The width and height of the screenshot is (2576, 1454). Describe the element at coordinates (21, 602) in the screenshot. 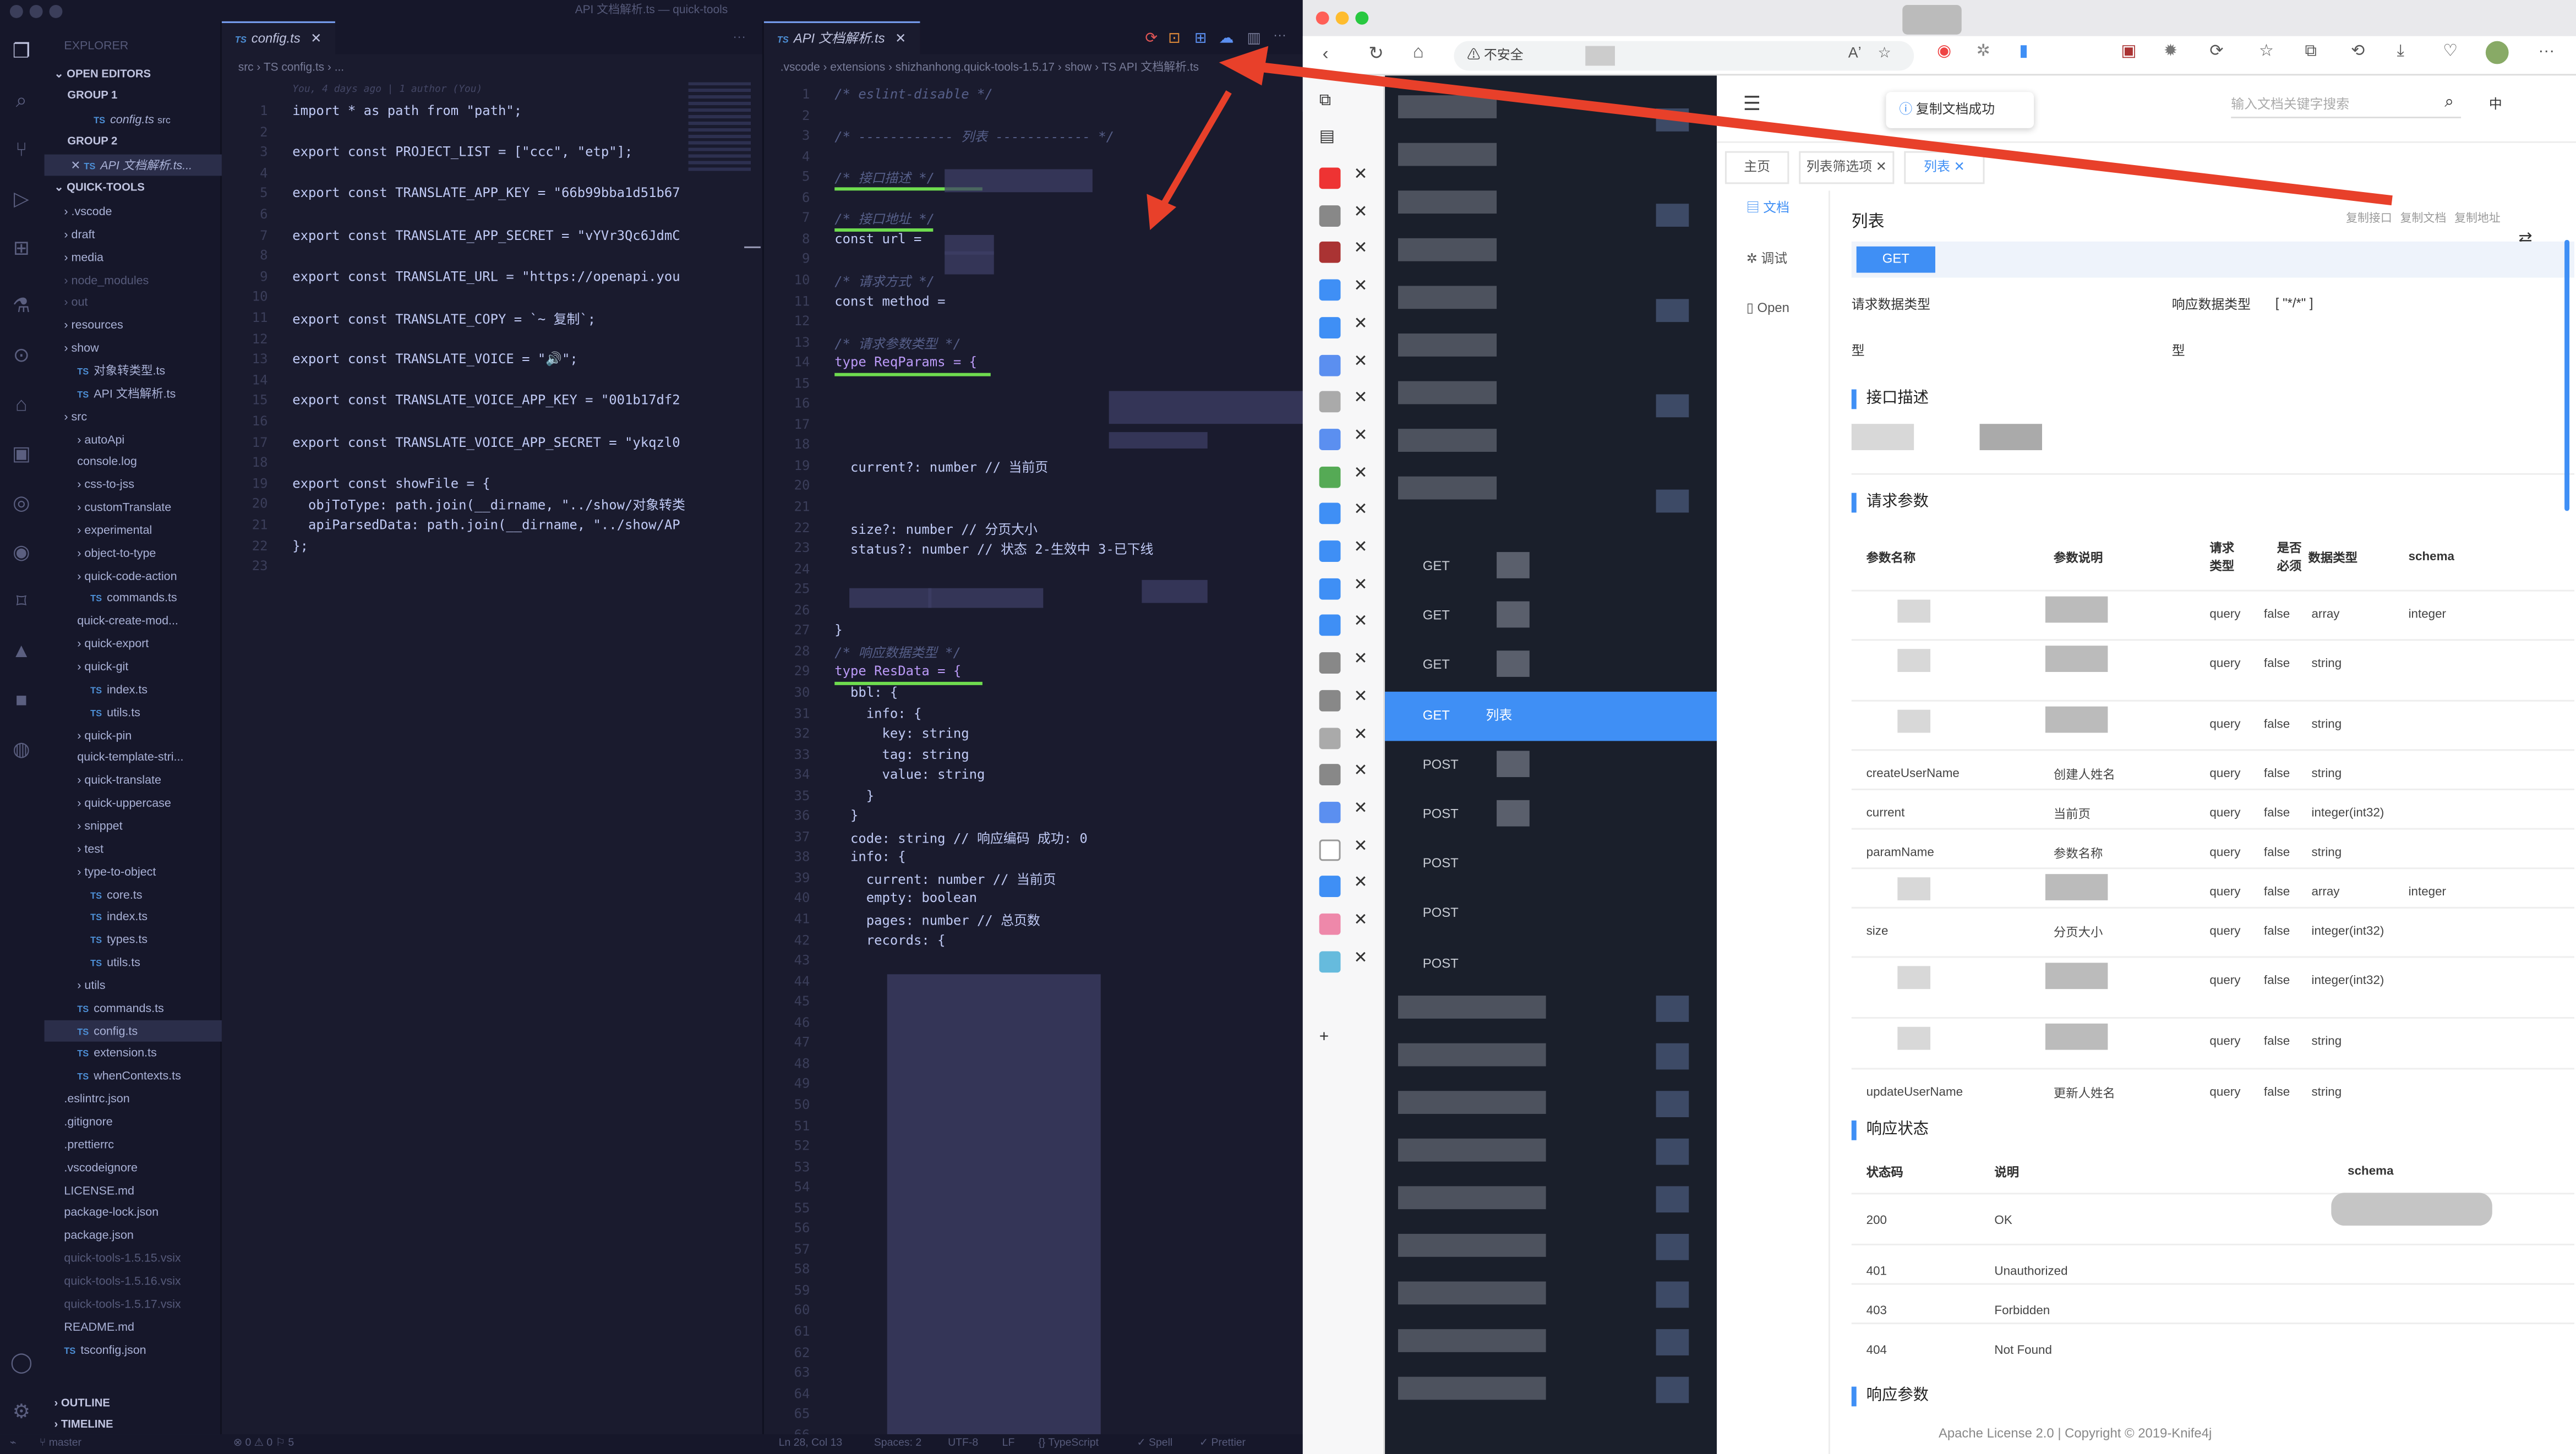

I see `bookmark-icon: ⌑` at that location.